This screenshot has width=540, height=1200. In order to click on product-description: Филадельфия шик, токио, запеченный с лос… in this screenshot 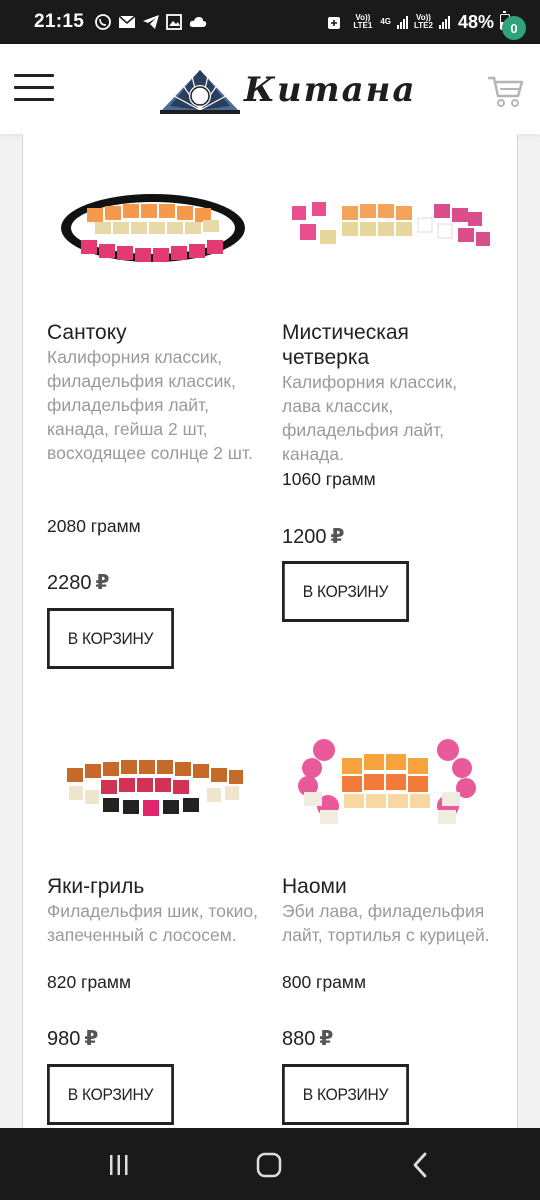, I will do `click(152, 923)`.